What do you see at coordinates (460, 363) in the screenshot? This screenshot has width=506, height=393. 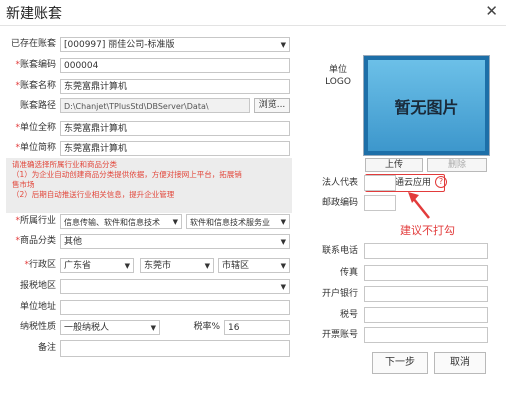 I see `cancel-button: 取消` at bounding box center [460, 363].